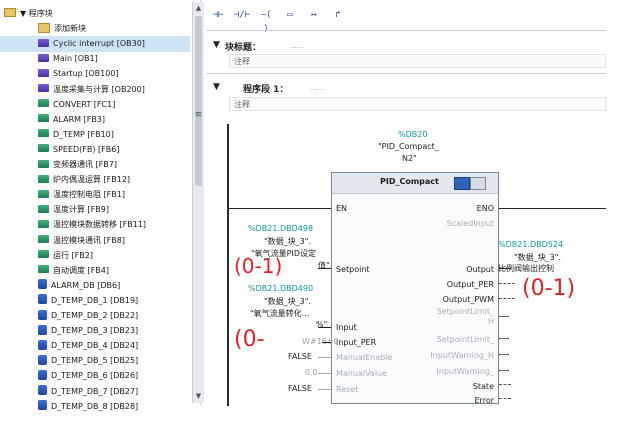 This screenshot has height=421, width=632. Describe the element at coordinates (537, 257) in the screenshot. I see `output-operand-name1: "数据_块_3".` at that location.